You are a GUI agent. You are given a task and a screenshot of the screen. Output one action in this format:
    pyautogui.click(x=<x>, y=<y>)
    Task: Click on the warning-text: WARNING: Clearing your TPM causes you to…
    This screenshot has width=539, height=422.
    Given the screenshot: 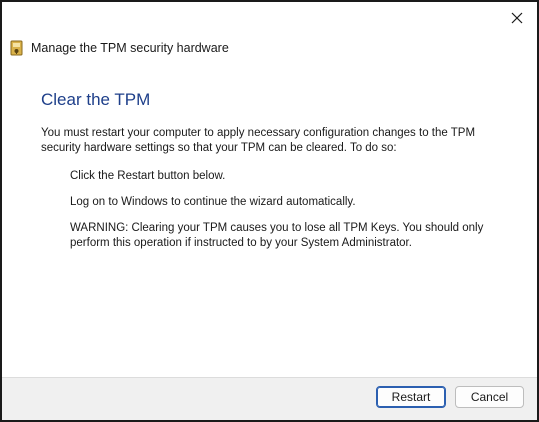 What is the action you would take?
    pyautogui.click(x=277, y=235)
    